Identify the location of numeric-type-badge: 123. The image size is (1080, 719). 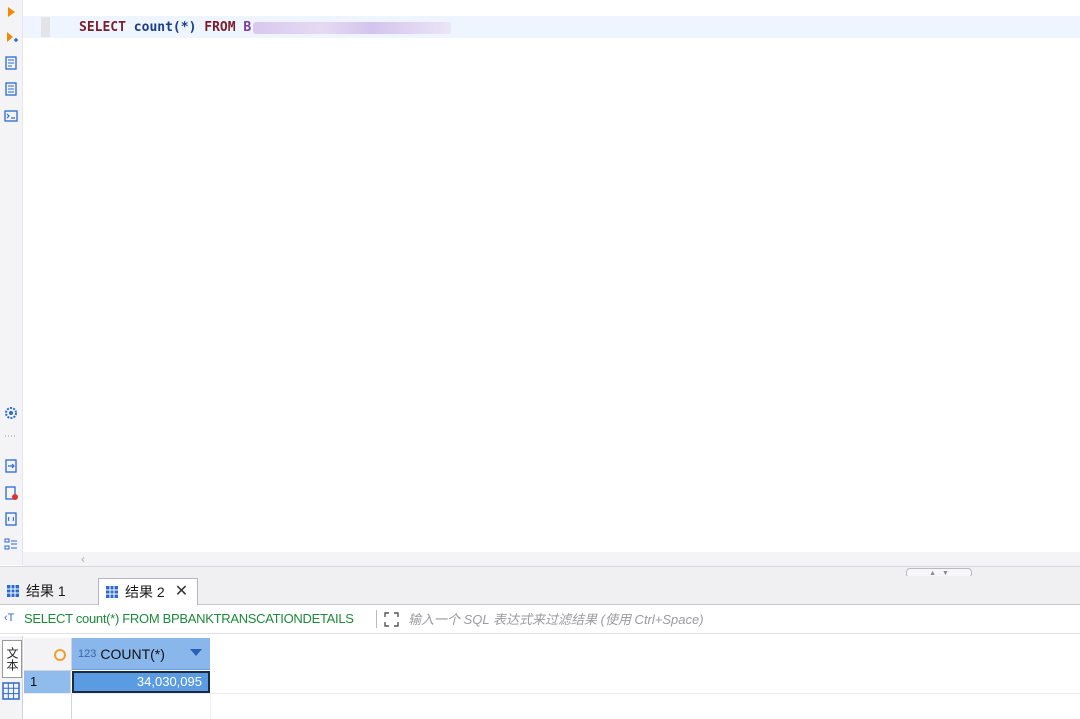
(87, 653).